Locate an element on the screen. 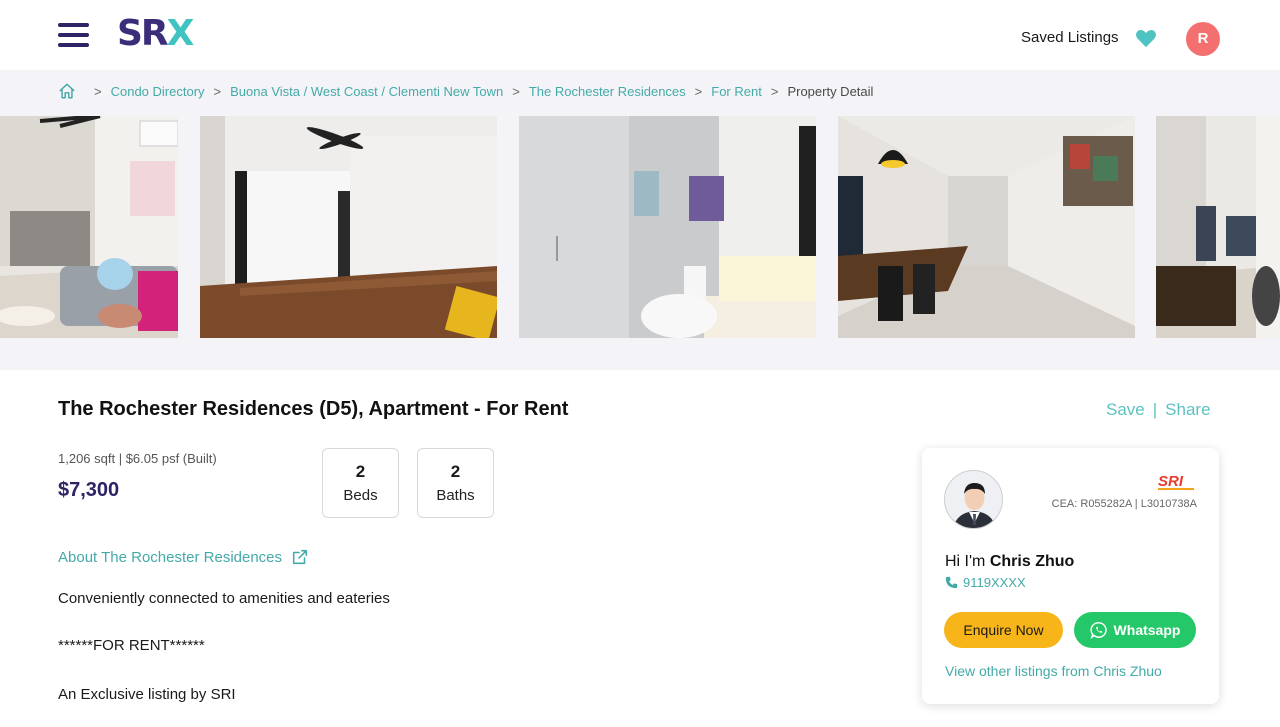 This screenshot has width=1280, height=727. agent-phone-link: 9119XXXX is located at coordinates (985, 582).